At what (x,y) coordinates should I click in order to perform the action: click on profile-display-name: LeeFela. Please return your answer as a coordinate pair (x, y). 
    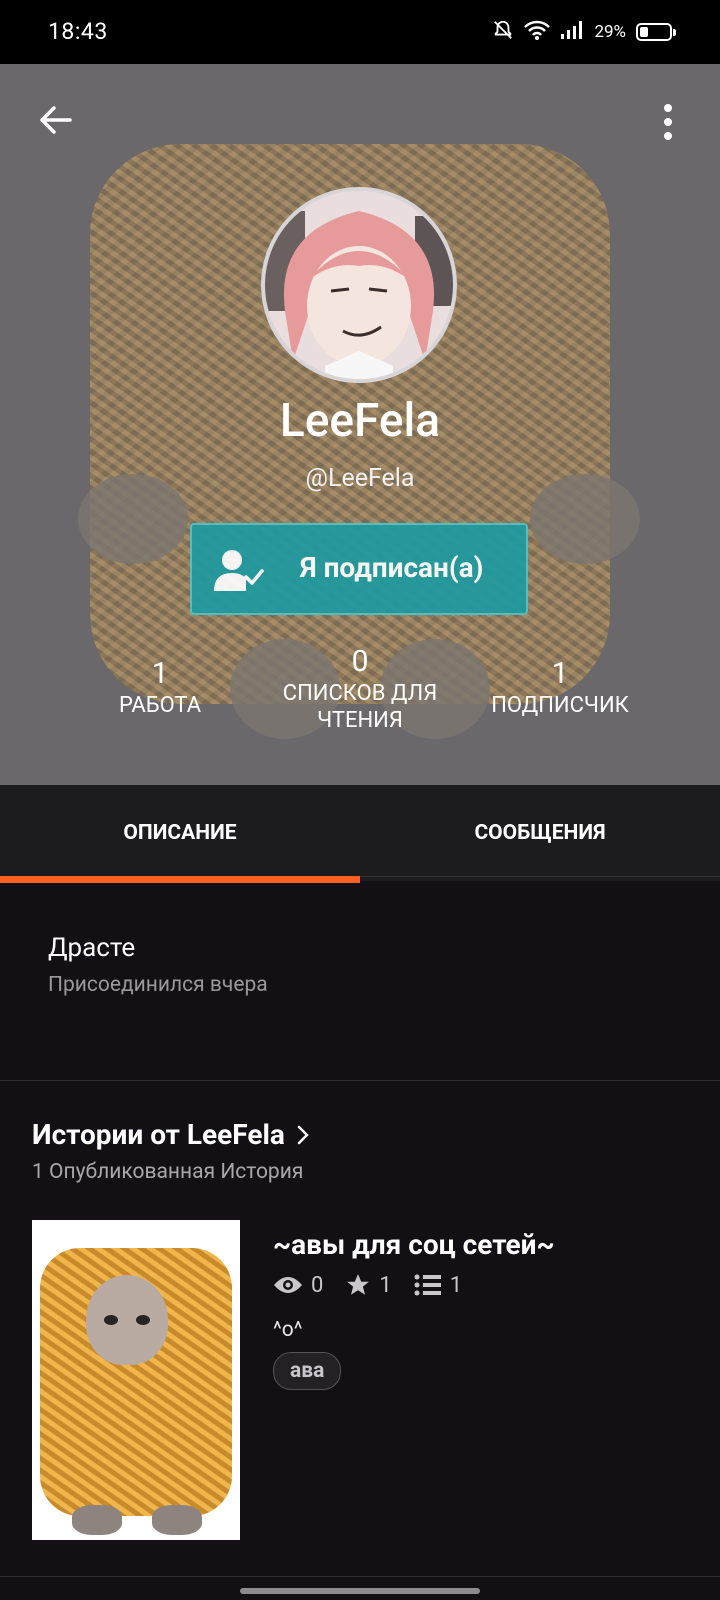
    Looking at the image, I should click on (360, 421).